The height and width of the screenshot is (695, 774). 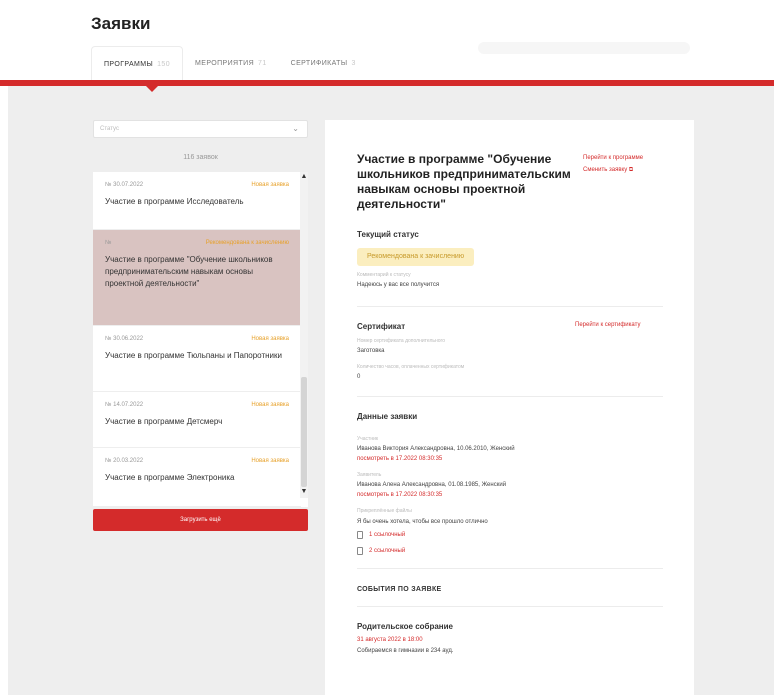 I want to click on tab-events-label: МЕРОПРИЯТИЯ, so click(x=225, y=63).